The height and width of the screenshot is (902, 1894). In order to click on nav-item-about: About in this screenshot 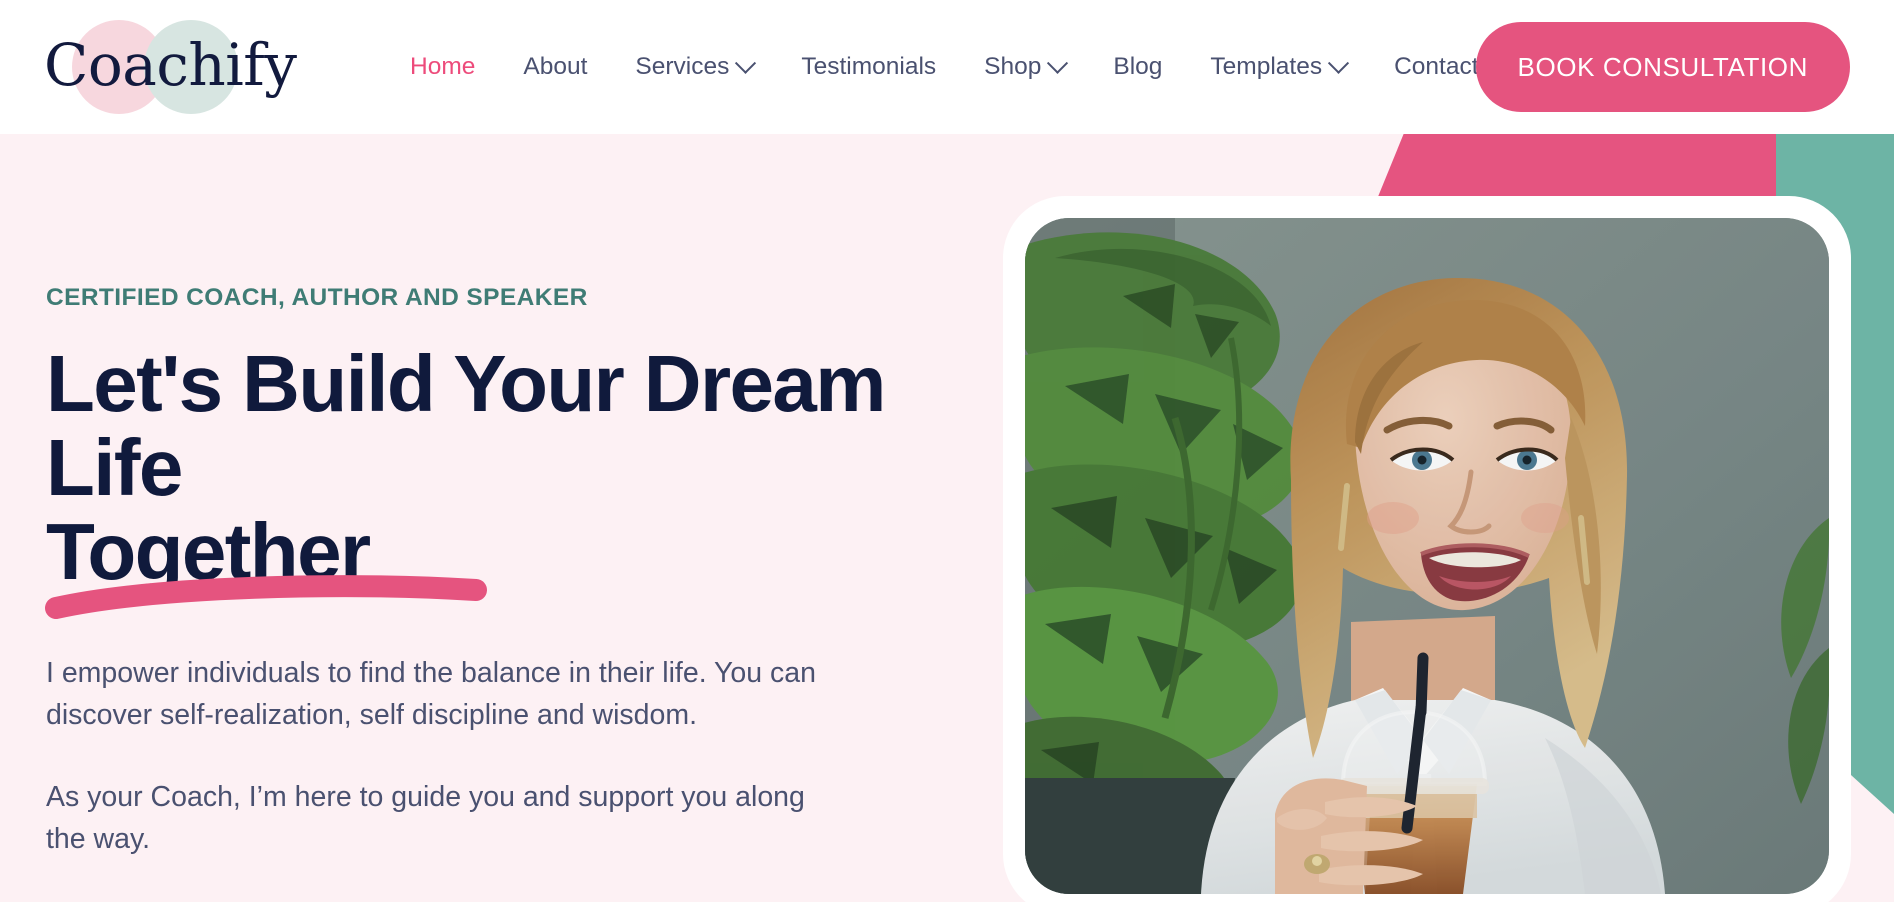, I will do `click(555, 67)`.